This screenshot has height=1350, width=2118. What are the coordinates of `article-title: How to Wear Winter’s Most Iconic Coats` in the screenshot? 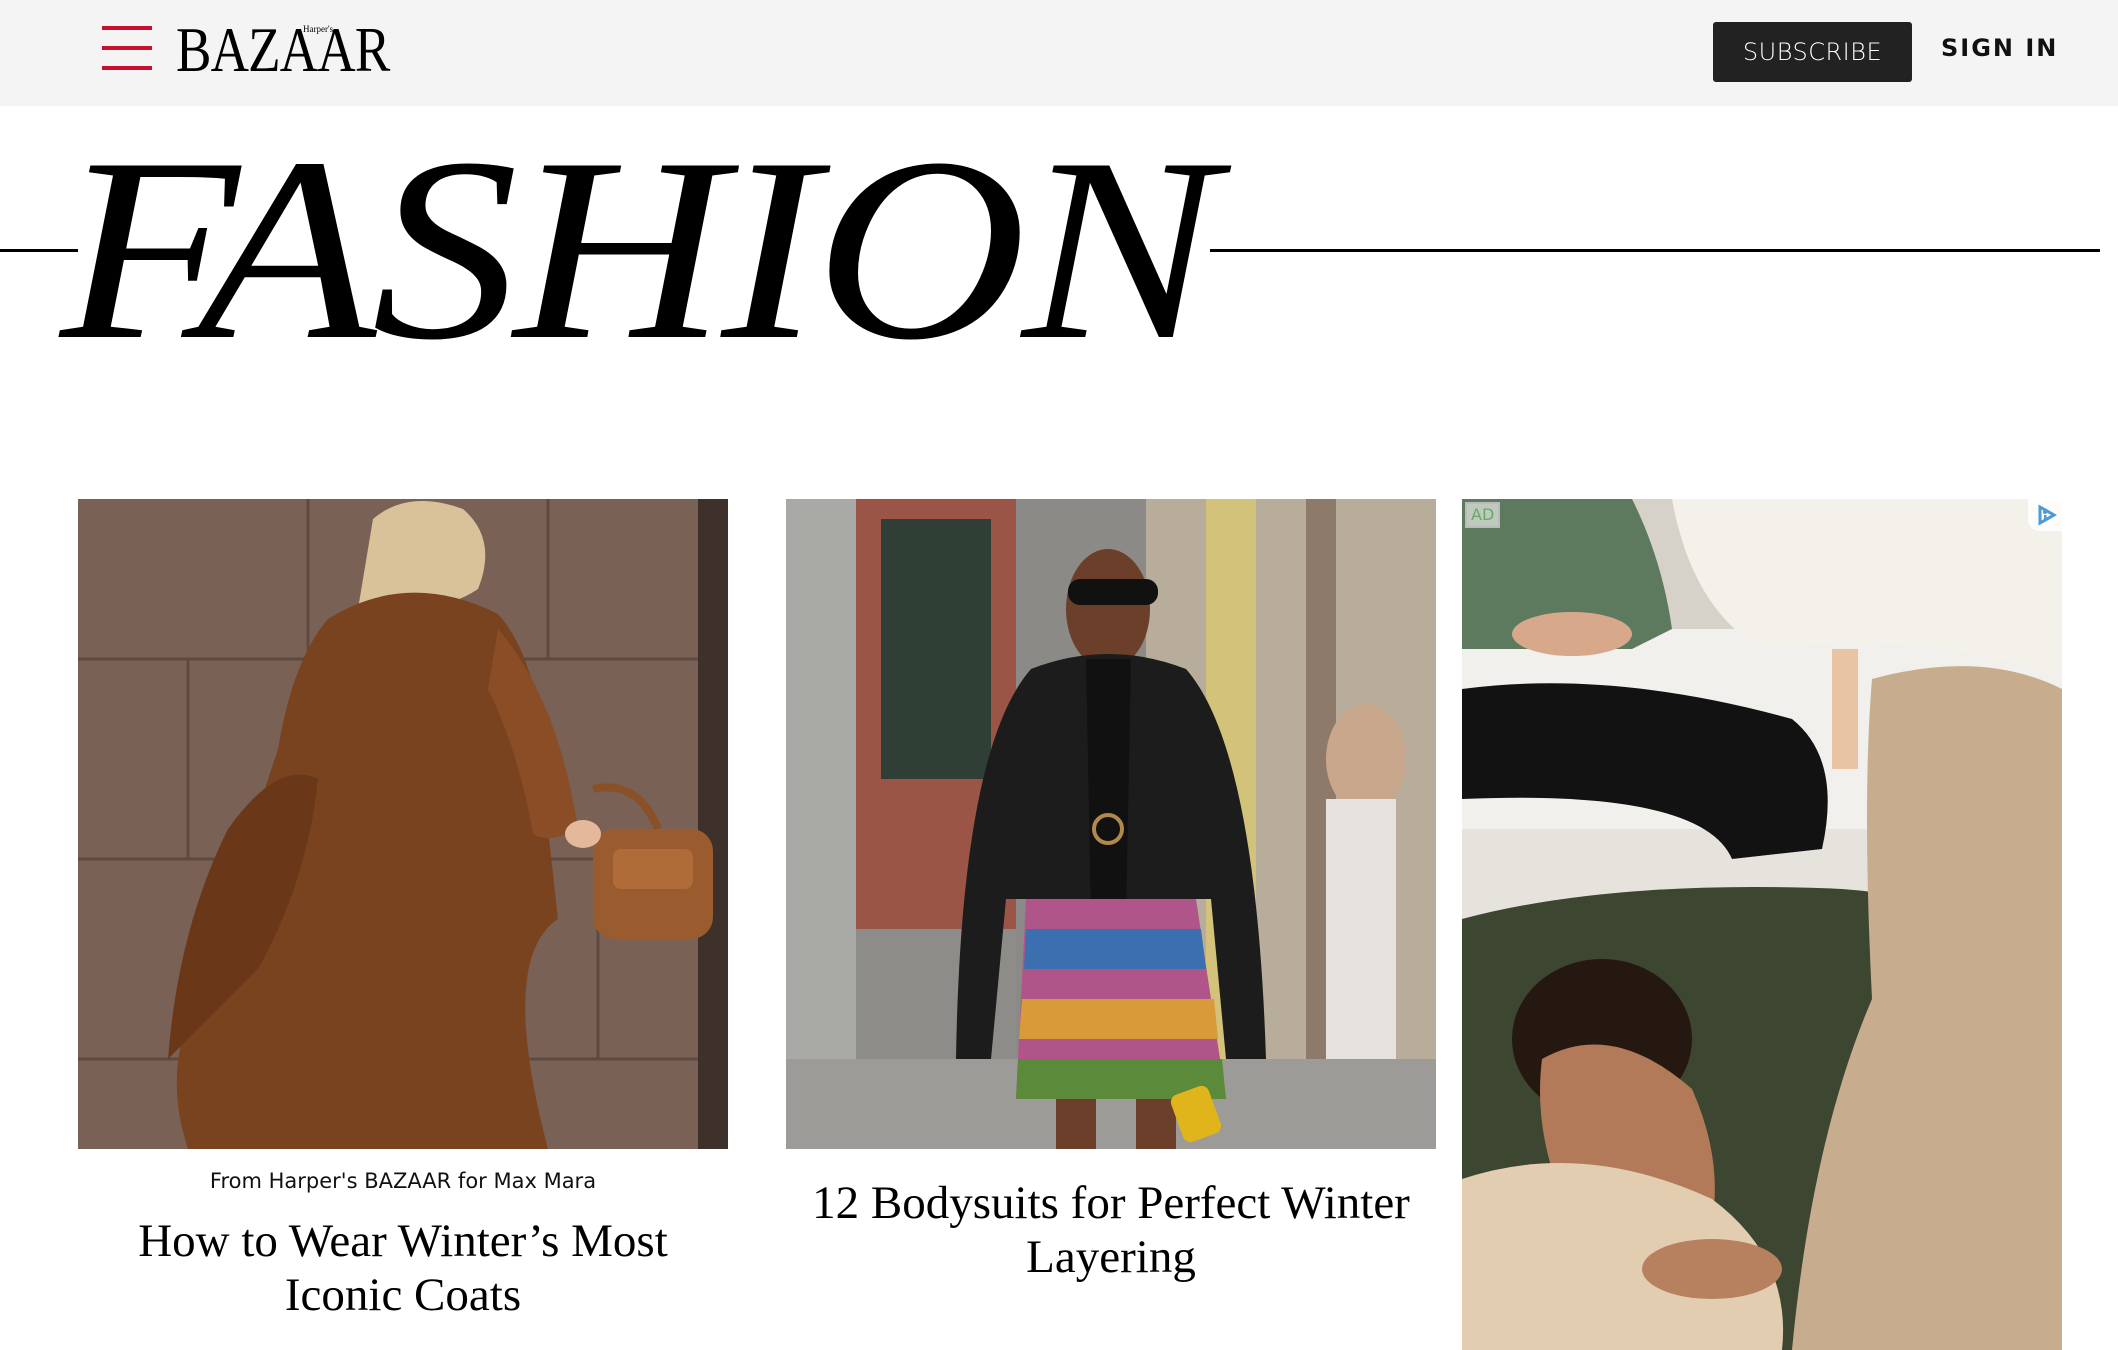 It's located at (403, 1268).